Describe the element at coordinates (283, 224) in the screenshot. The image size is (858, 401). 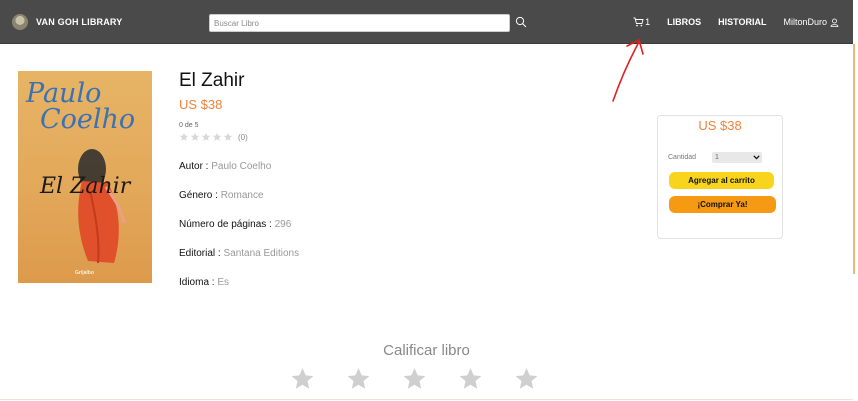
I see `field-value: 296` at that location.